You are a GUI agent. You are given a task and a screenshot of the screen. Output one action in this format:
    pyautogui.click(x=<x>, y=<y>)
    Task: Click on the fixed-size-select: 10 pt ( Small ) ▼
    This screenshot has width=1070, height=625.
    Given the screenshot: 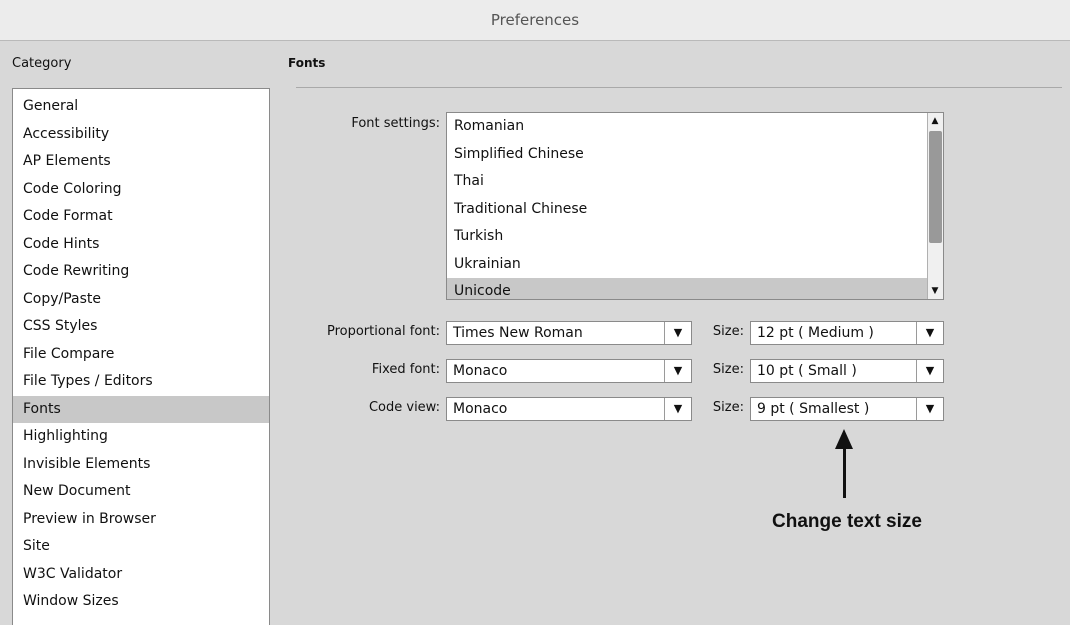 What is the action you would take?
    pyautogui.click(x=847, y=371)
    